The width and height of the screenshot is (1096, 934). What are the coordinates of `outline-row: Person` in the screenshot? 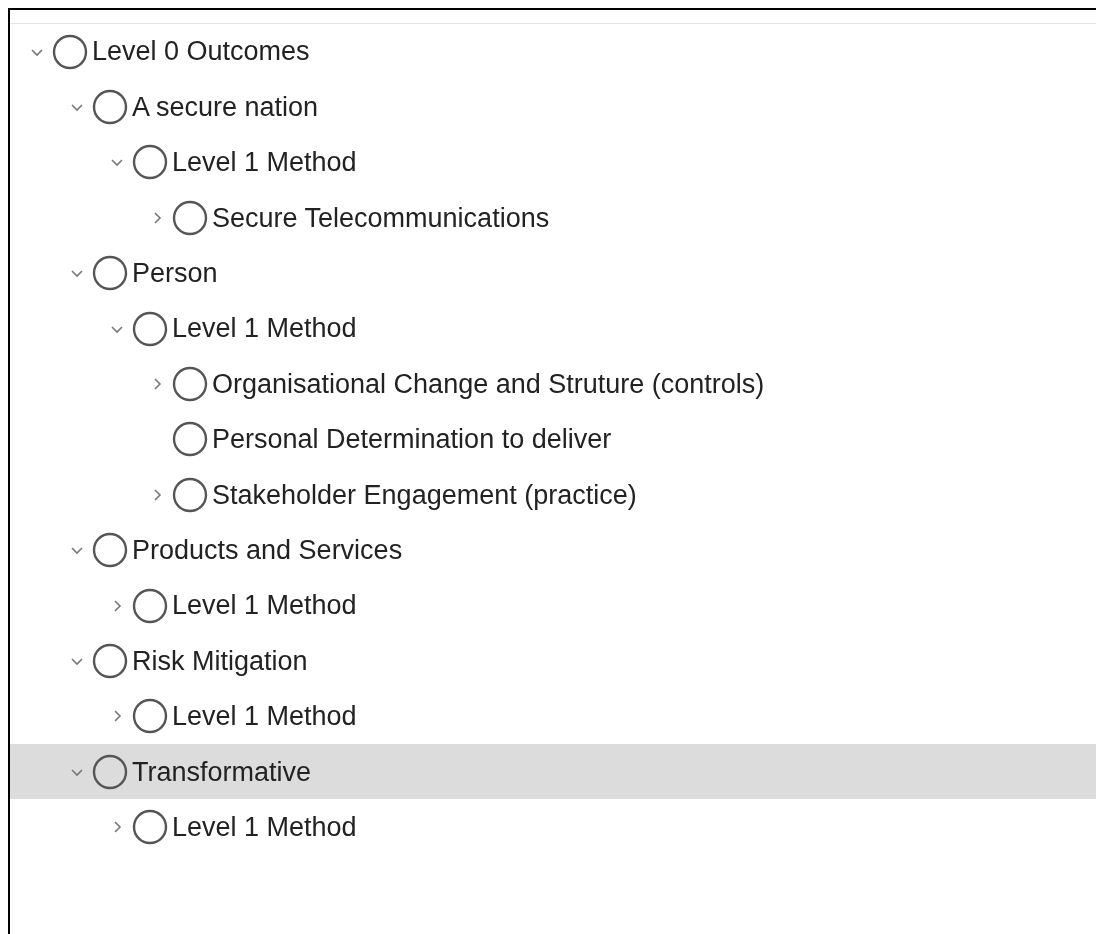 It's located at (553, 273).